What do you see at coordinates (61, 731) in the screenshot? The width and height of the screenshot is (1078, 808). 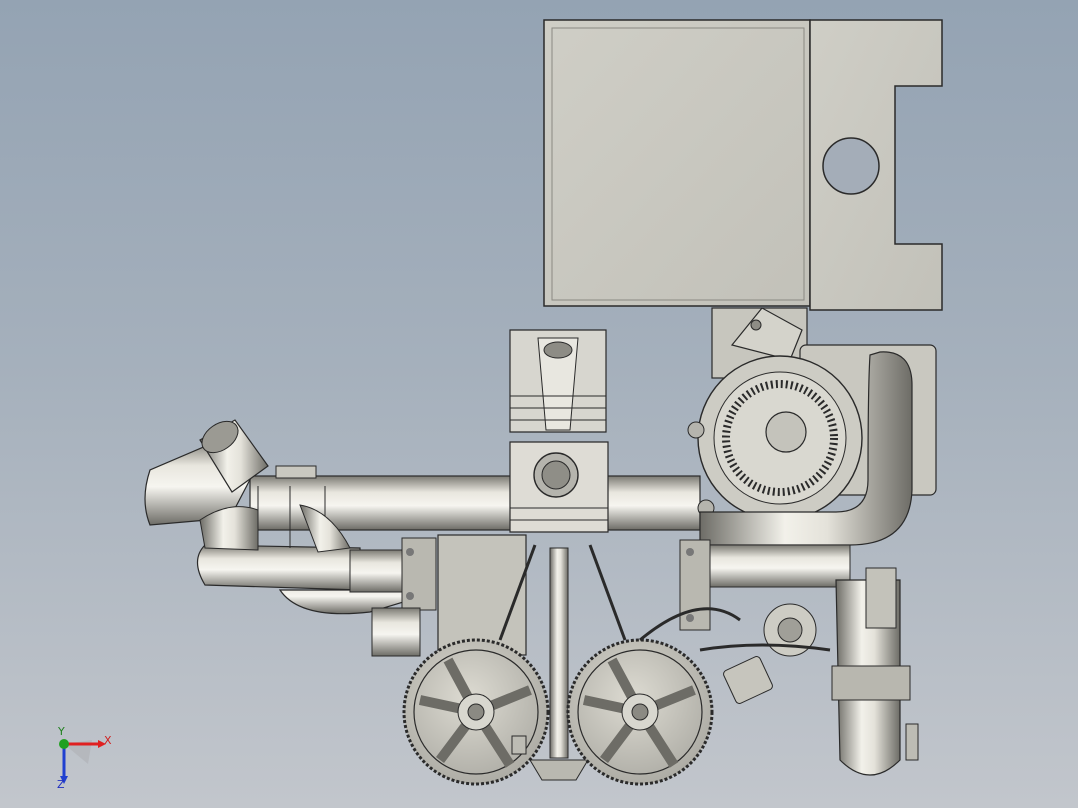 I see `axis-label-y: Y` at bounding box center [61, 731].